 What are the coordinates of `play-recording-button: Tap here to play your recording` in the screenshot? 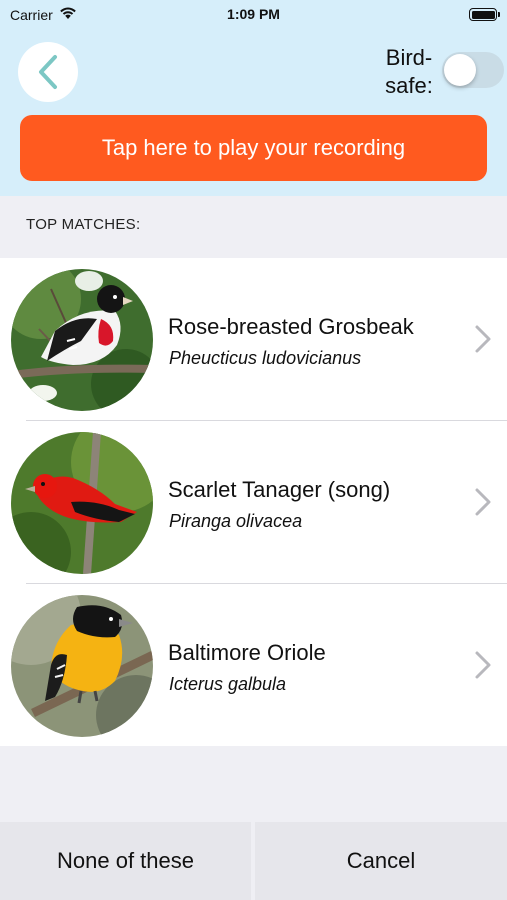 It's located at (253, 148).